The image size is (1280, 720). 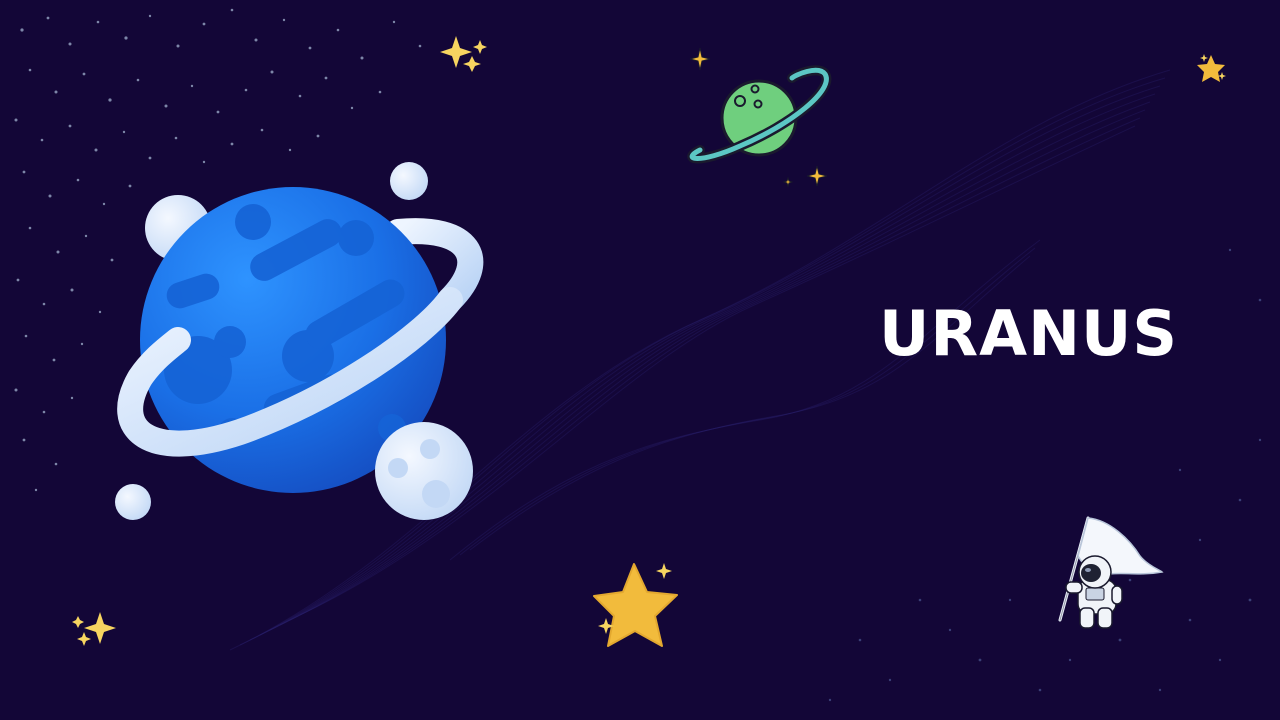 I want to click on slide-title: URANUS, so click(x=1028, y=333).